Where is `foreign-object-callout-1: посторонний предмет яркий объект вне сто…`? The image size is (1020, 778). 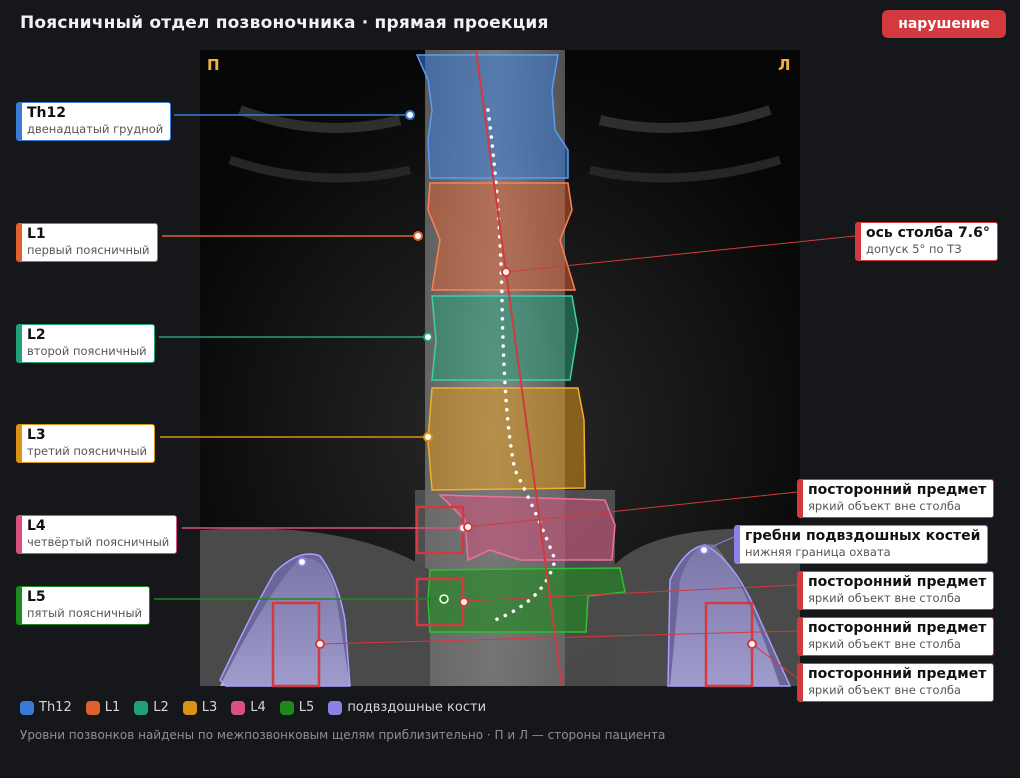 foreign-object-callout-1: посторонний предмет яркий объект вне сто… is located at coordinates (896, 498).